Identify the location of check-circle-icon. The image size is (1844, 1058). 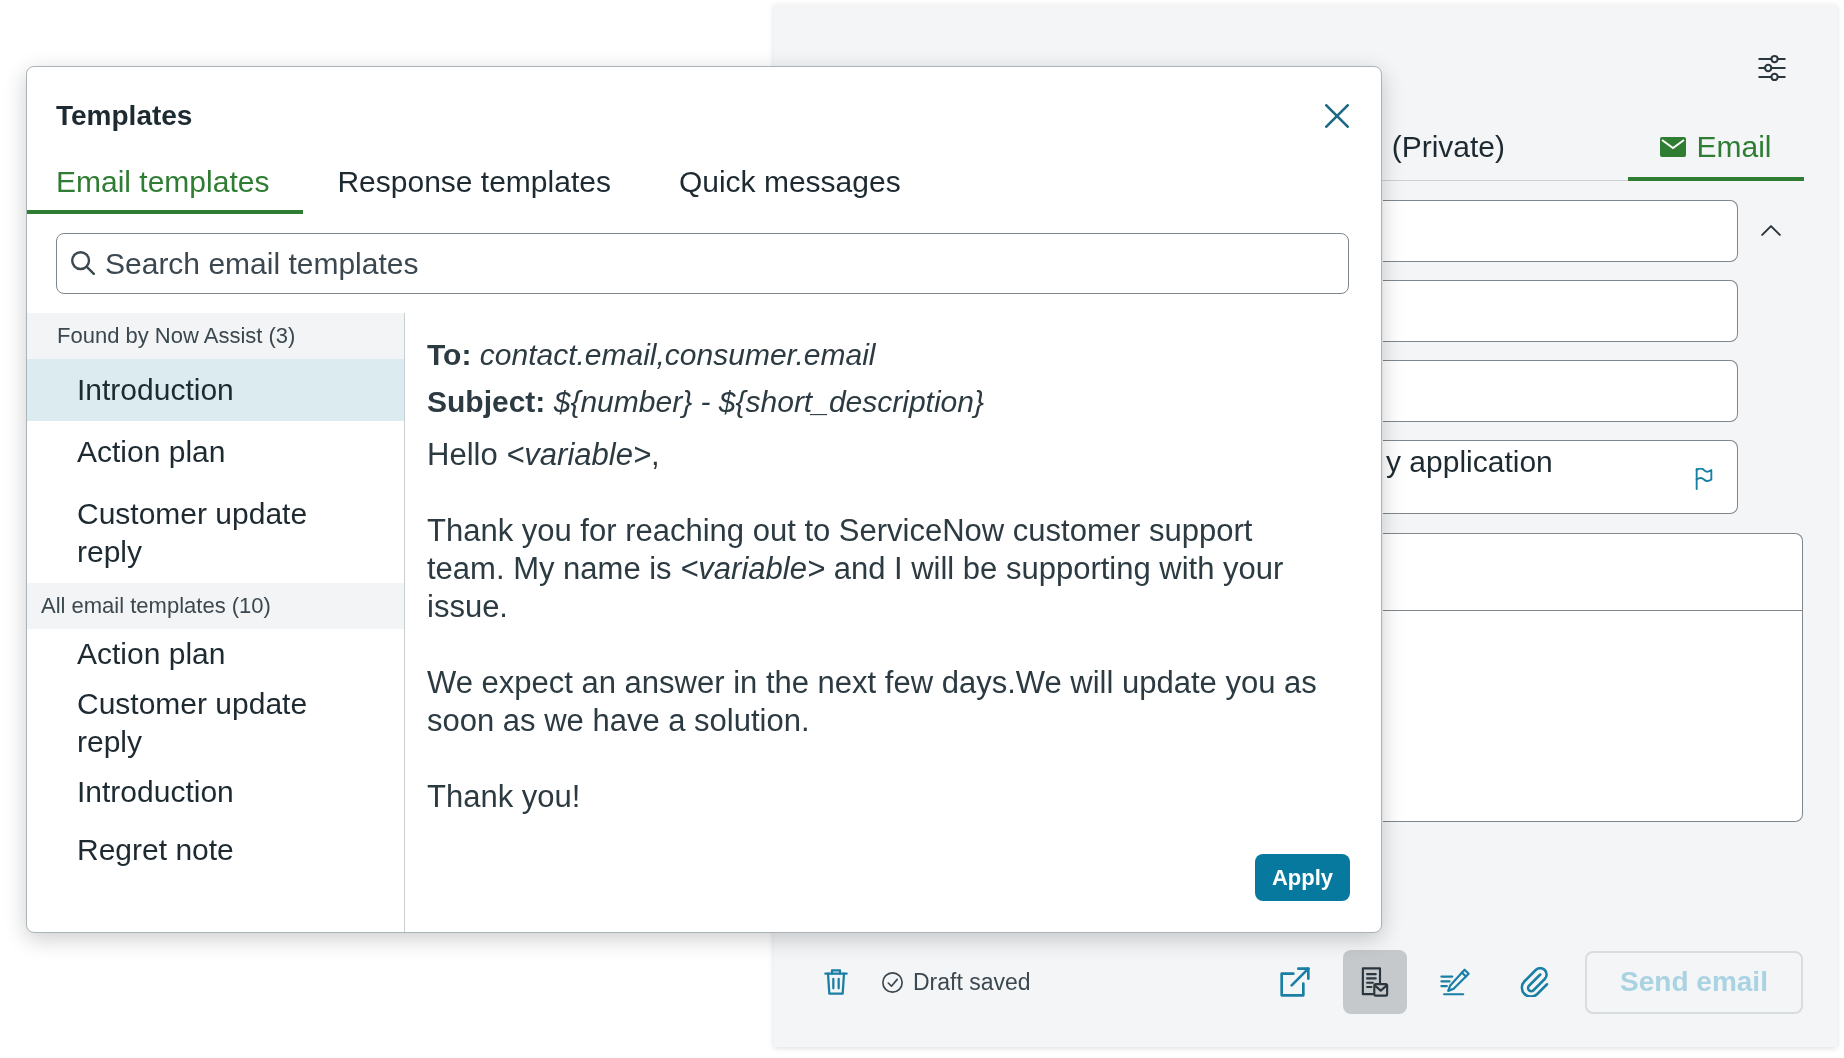
(892, 982).